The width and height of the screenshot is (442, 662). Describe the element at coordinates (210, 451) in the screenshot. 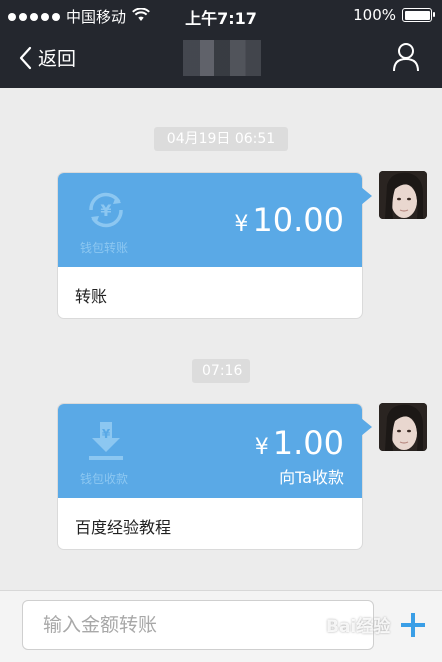

I see `receive-card-header: ¥ 钱包收款 ¥1.00 向Ta收款` at that location.